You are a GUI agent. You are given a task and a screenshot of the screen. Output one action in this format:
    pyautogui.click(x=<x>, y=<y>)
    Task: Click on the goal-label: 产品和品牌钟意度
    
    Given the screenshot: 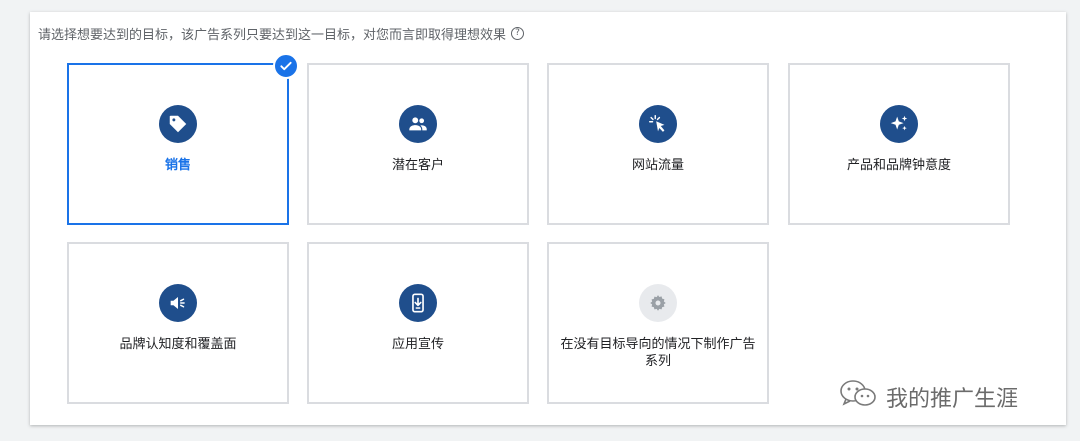 What is the action you would take?
    pyautogui.click(x=898, y=165)
    